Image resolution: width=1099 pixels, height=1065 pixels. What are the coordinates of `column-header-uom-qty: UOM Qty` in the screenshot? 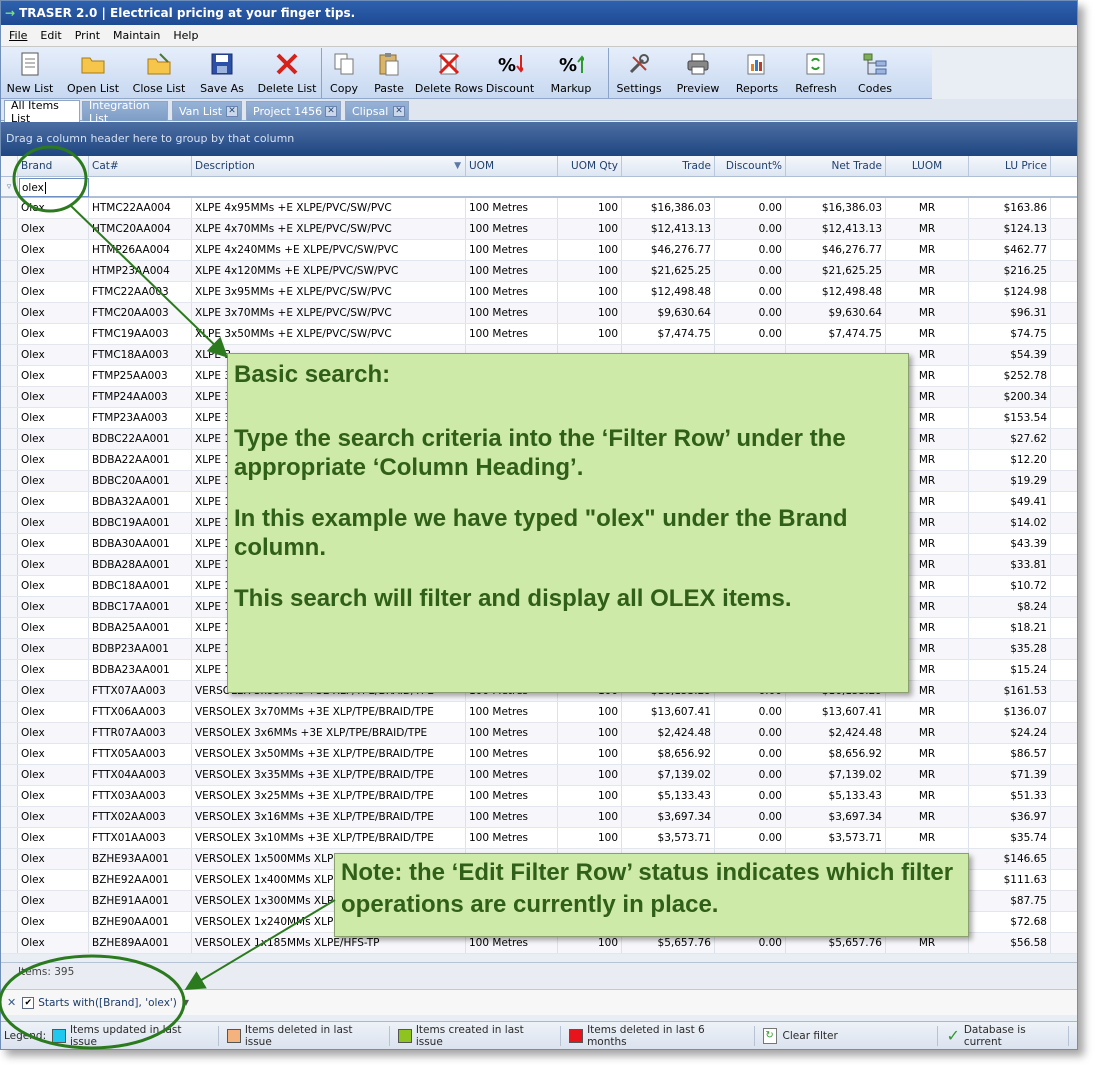 It's located at (590, 166).